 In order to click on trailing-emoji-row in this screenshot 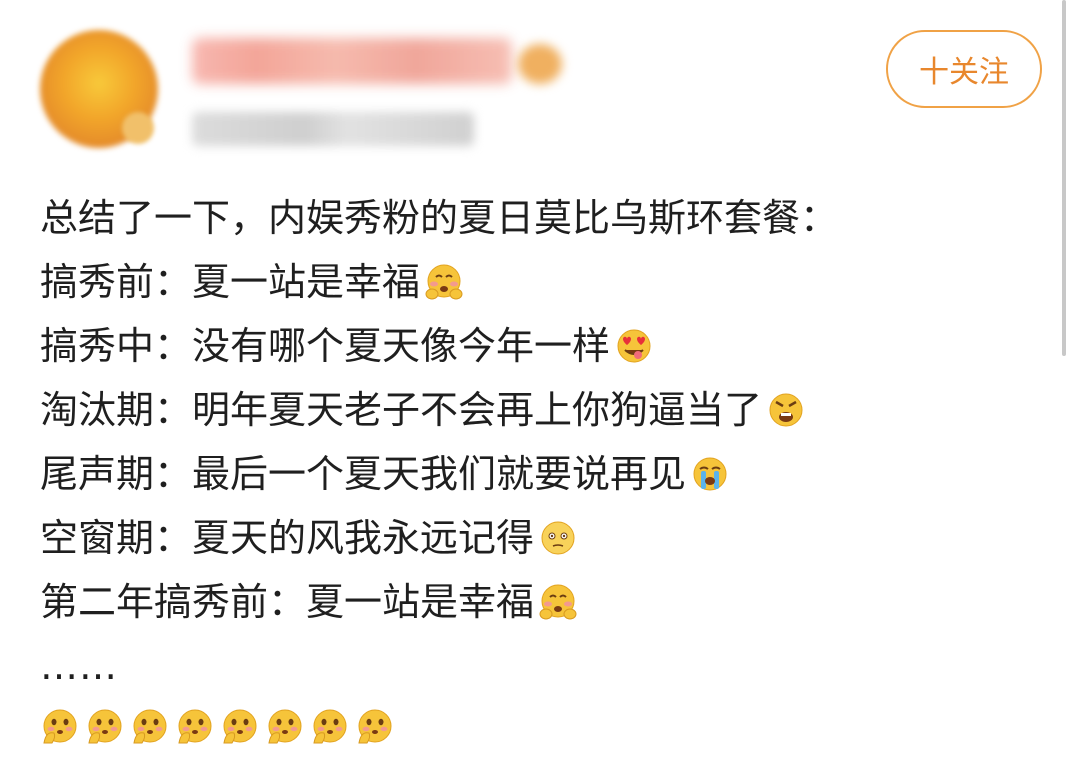, I will do `click(540, 727)`.